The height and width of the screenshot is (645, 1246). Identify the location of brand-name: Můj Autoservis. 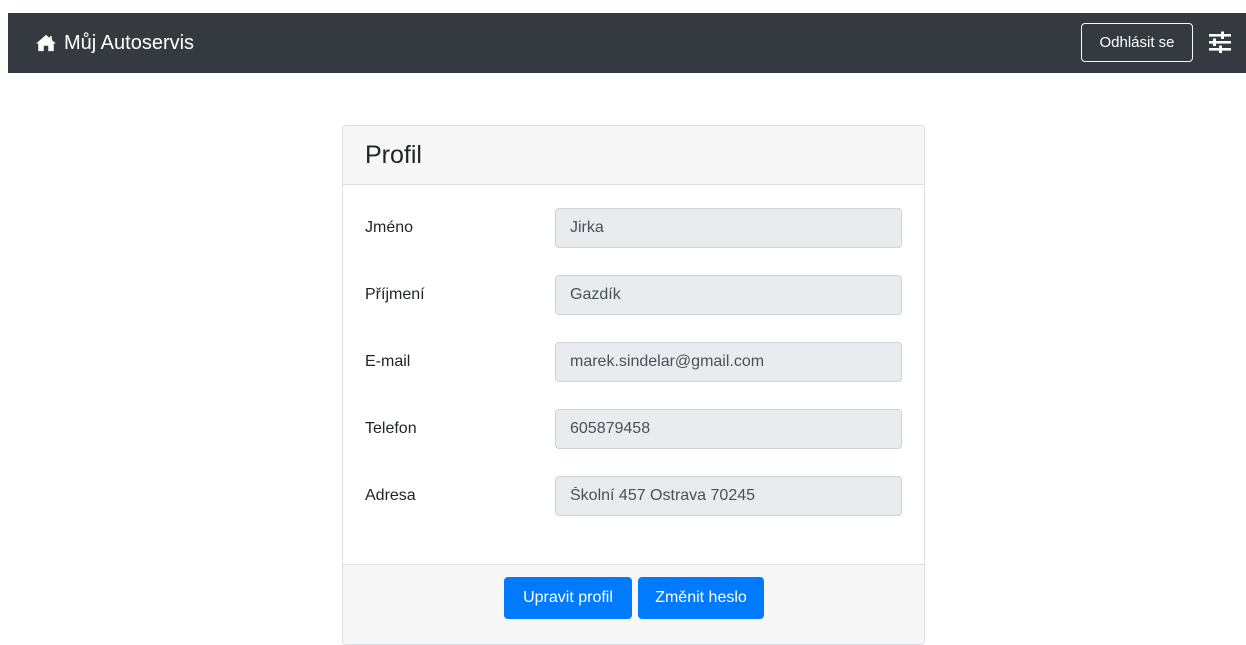
(129, 42).